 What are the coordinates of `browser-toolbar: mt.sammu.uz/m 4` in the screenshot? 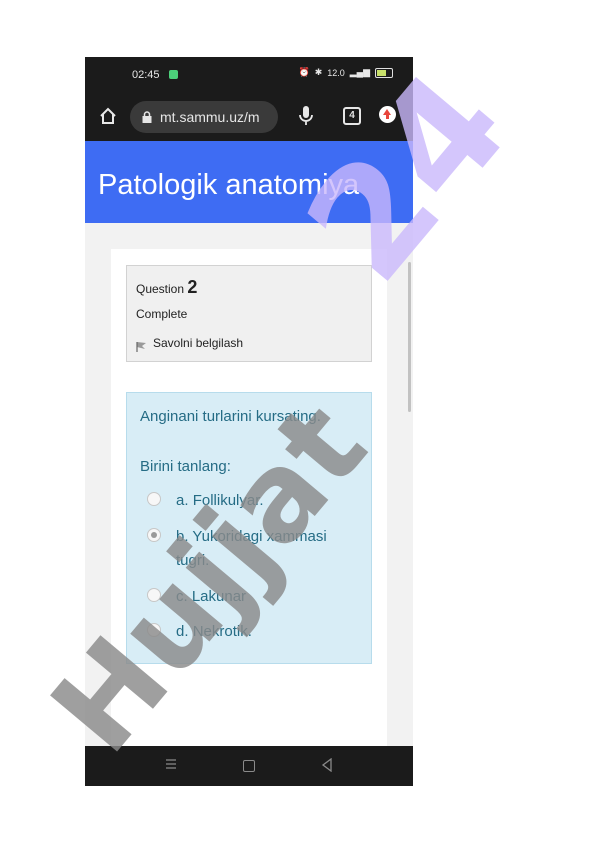 It's located at (249, 117).